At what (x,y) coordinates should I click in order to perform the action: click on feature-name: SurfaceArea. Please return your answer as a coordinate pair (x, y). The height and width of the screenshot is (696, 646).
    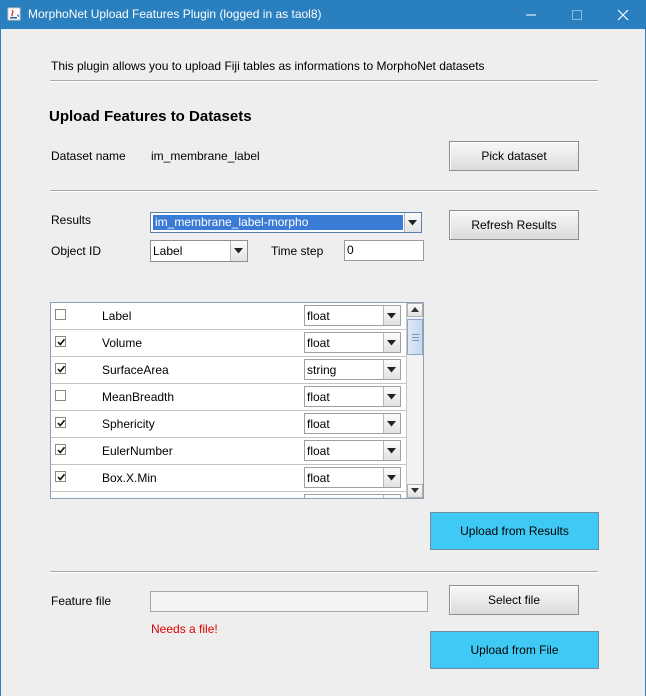
    Looking at the image, I should click on (135, 370).